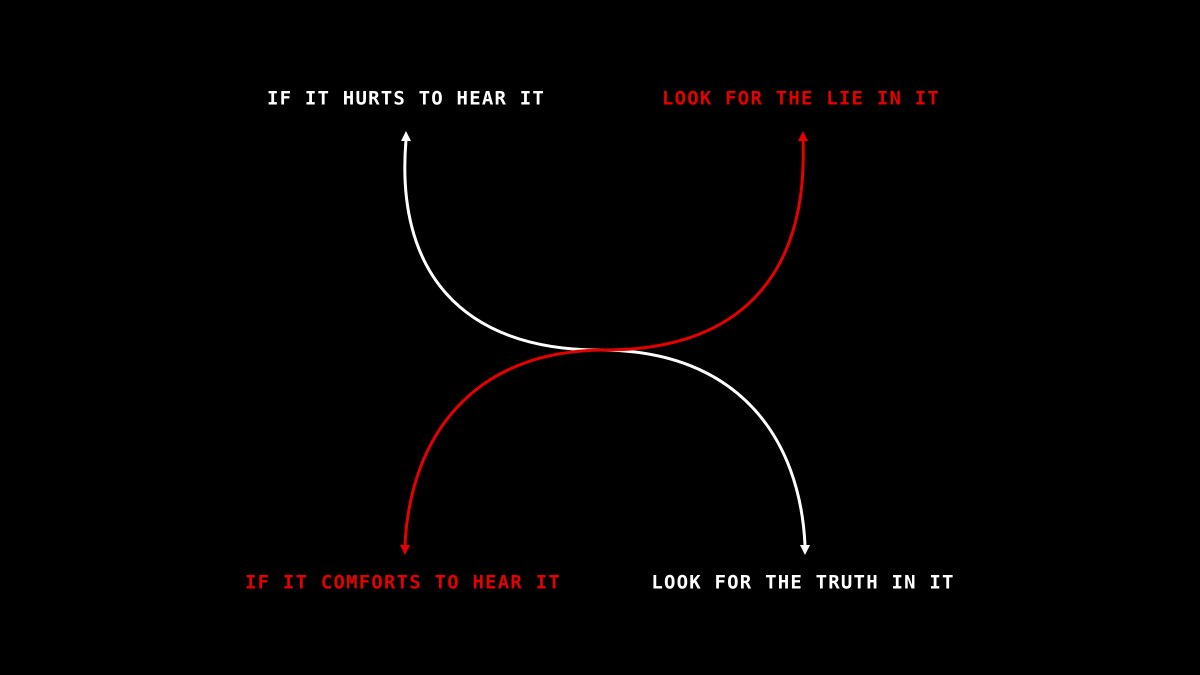  I want to click on label-comforts-to-hear: IF IT COMFORTS TO HEAR IT, so click(403, 582).